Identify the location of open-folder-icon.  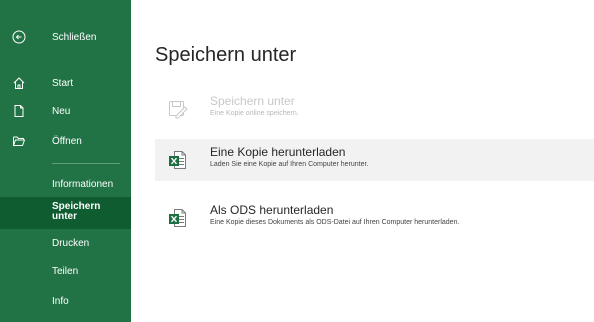
(19, 141).